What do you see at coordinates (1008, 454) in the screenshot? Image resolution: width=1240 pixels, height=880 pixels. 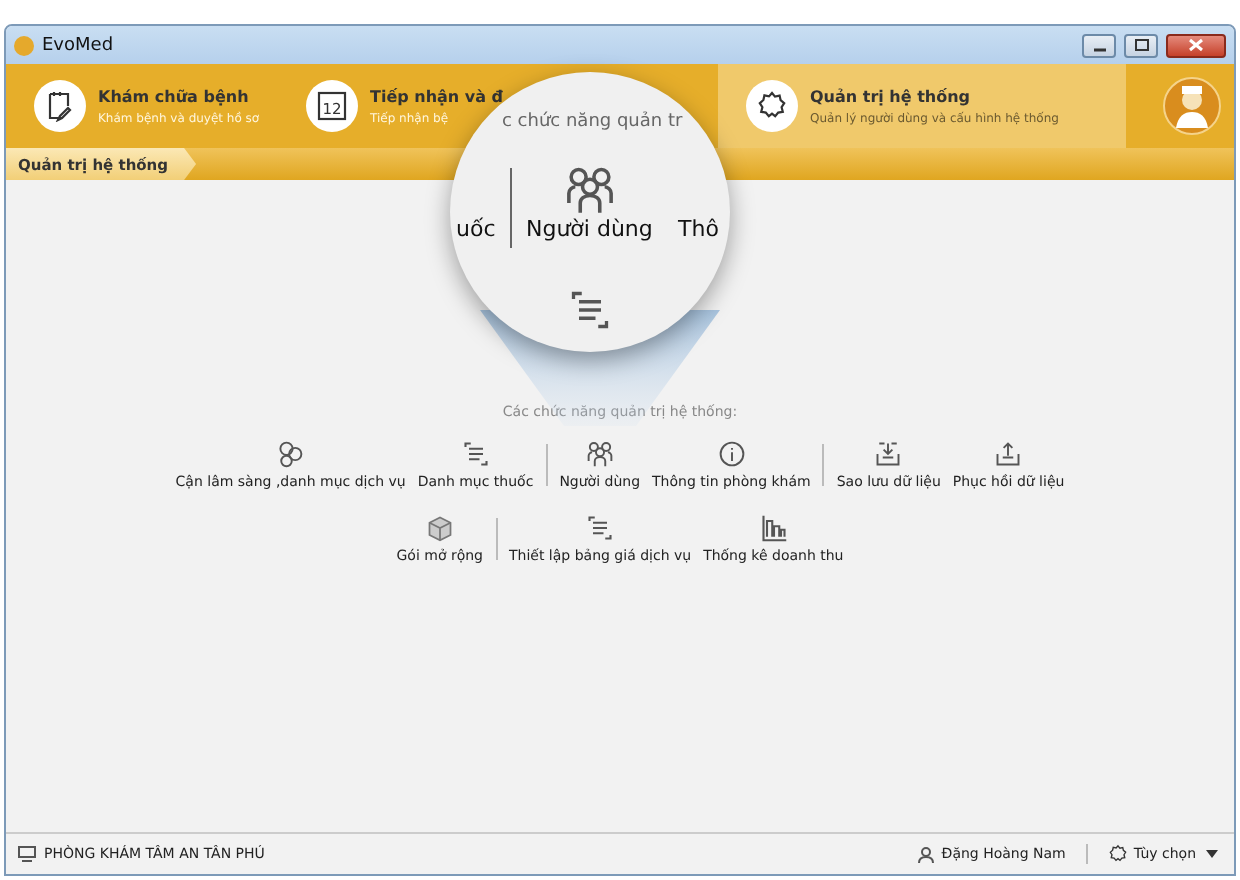 I see `upload-tray-icon` at bounding box center [1008, 454].